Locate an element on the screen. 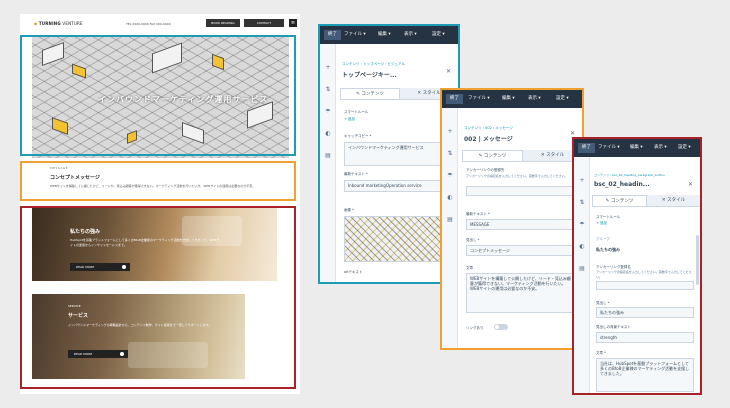 This screenshot has width=730, height=408. hero-section: インバウンドマーケティング運用サービス is located at coordinates (160, 97).